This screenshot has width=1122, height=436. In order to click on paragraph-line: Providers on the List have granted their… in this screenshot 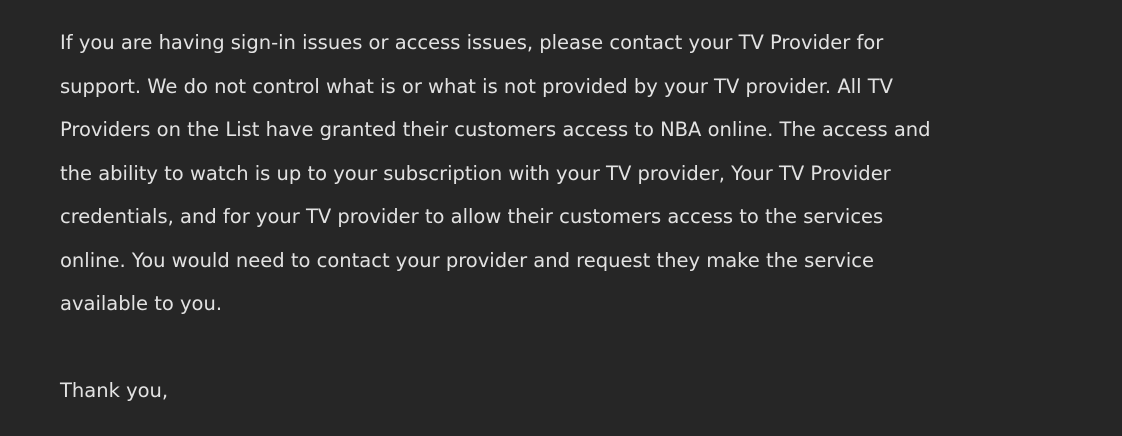, I will do `click(495, 129)`.